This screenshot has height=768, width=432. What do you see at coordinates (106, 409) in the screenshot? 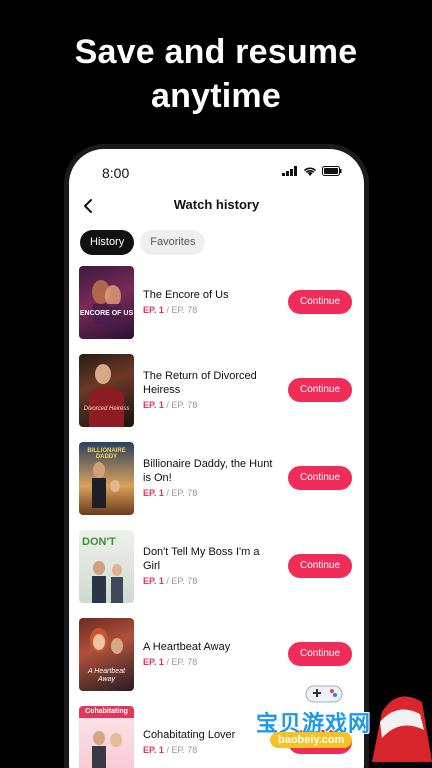
I see `poster-title: Divorced Heiress` at bounding box center [106, 409].